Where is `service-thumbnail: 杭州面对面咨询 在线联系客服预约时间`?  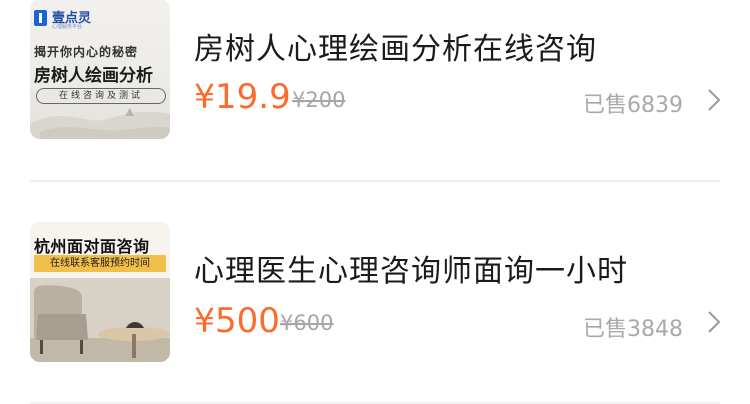 service-thumbnail: 杭州面对面咨询 在线联系客服预约时间 is located at coordinates (100, 292).